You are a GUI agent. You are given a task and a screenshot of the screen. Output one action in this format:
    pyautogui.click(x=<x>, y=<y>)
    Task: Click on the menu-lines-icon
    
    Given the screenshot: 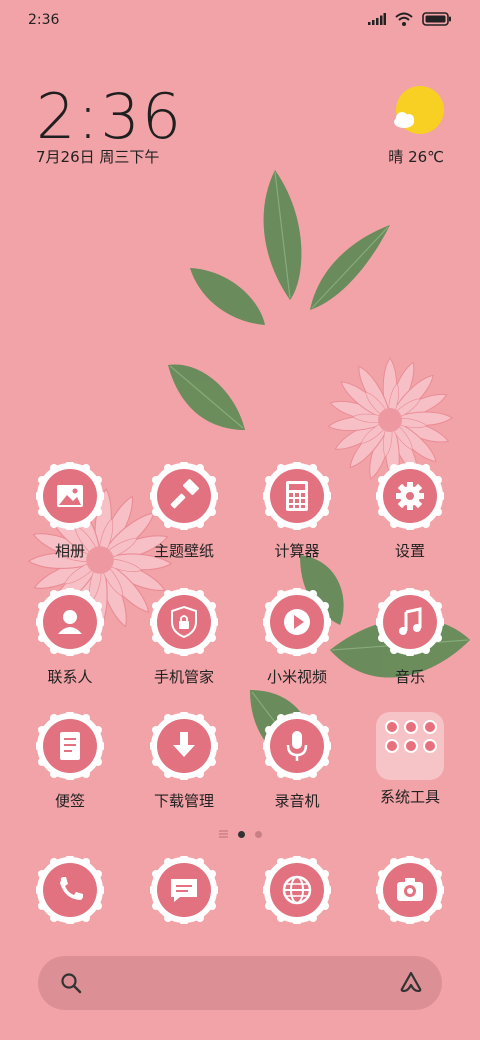 What is the action you would take?
    pyautogui.click(x=223, y=834)
    